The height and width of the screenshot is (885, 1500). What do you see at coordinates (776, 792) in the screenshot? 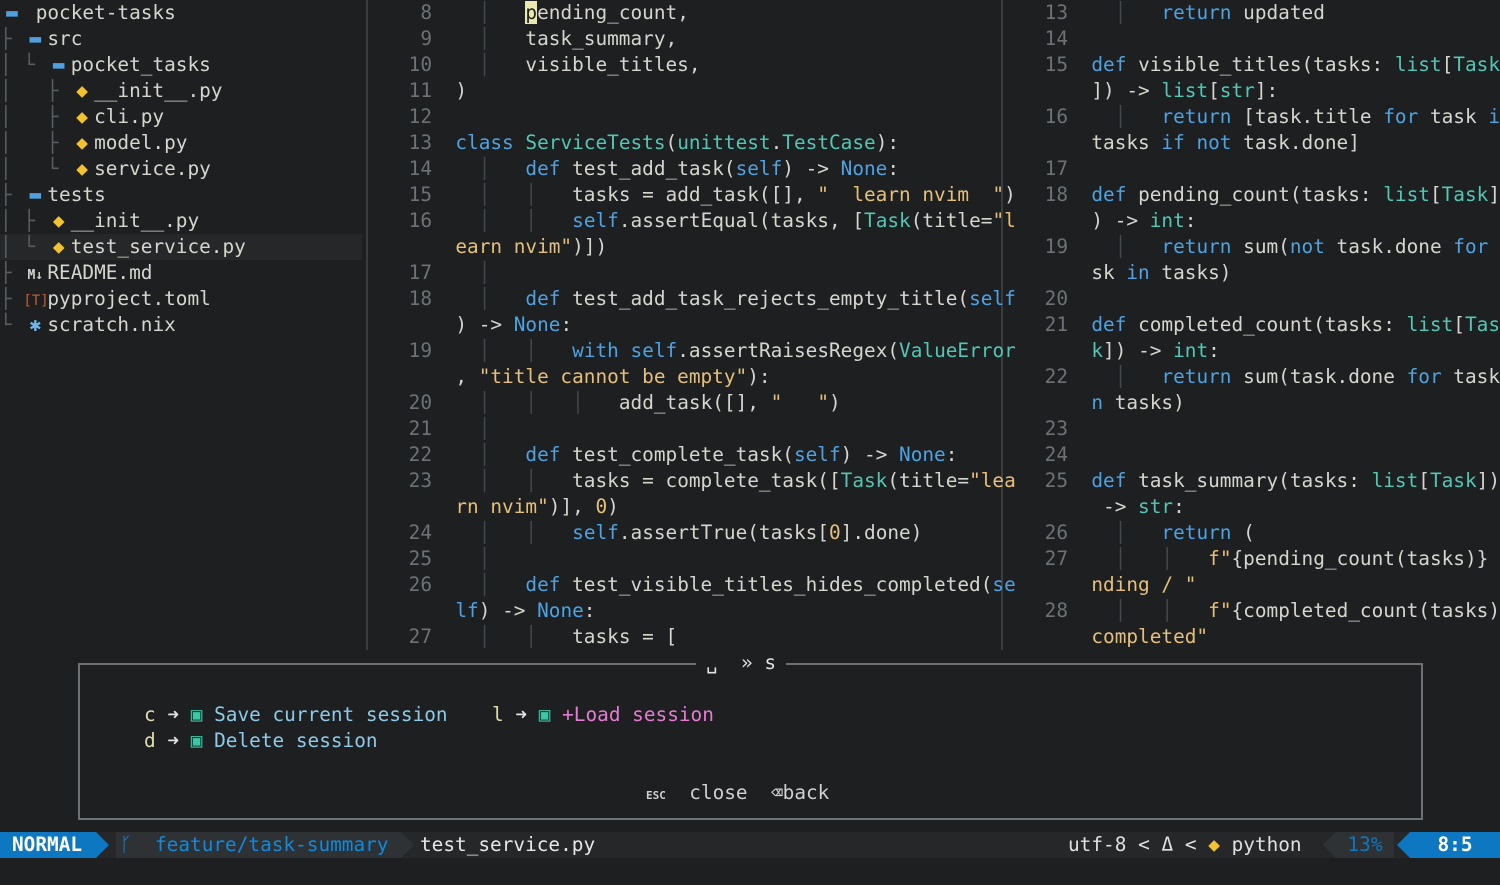
I see `backspace-icon: ⌫` at bounding box center [776, 792].